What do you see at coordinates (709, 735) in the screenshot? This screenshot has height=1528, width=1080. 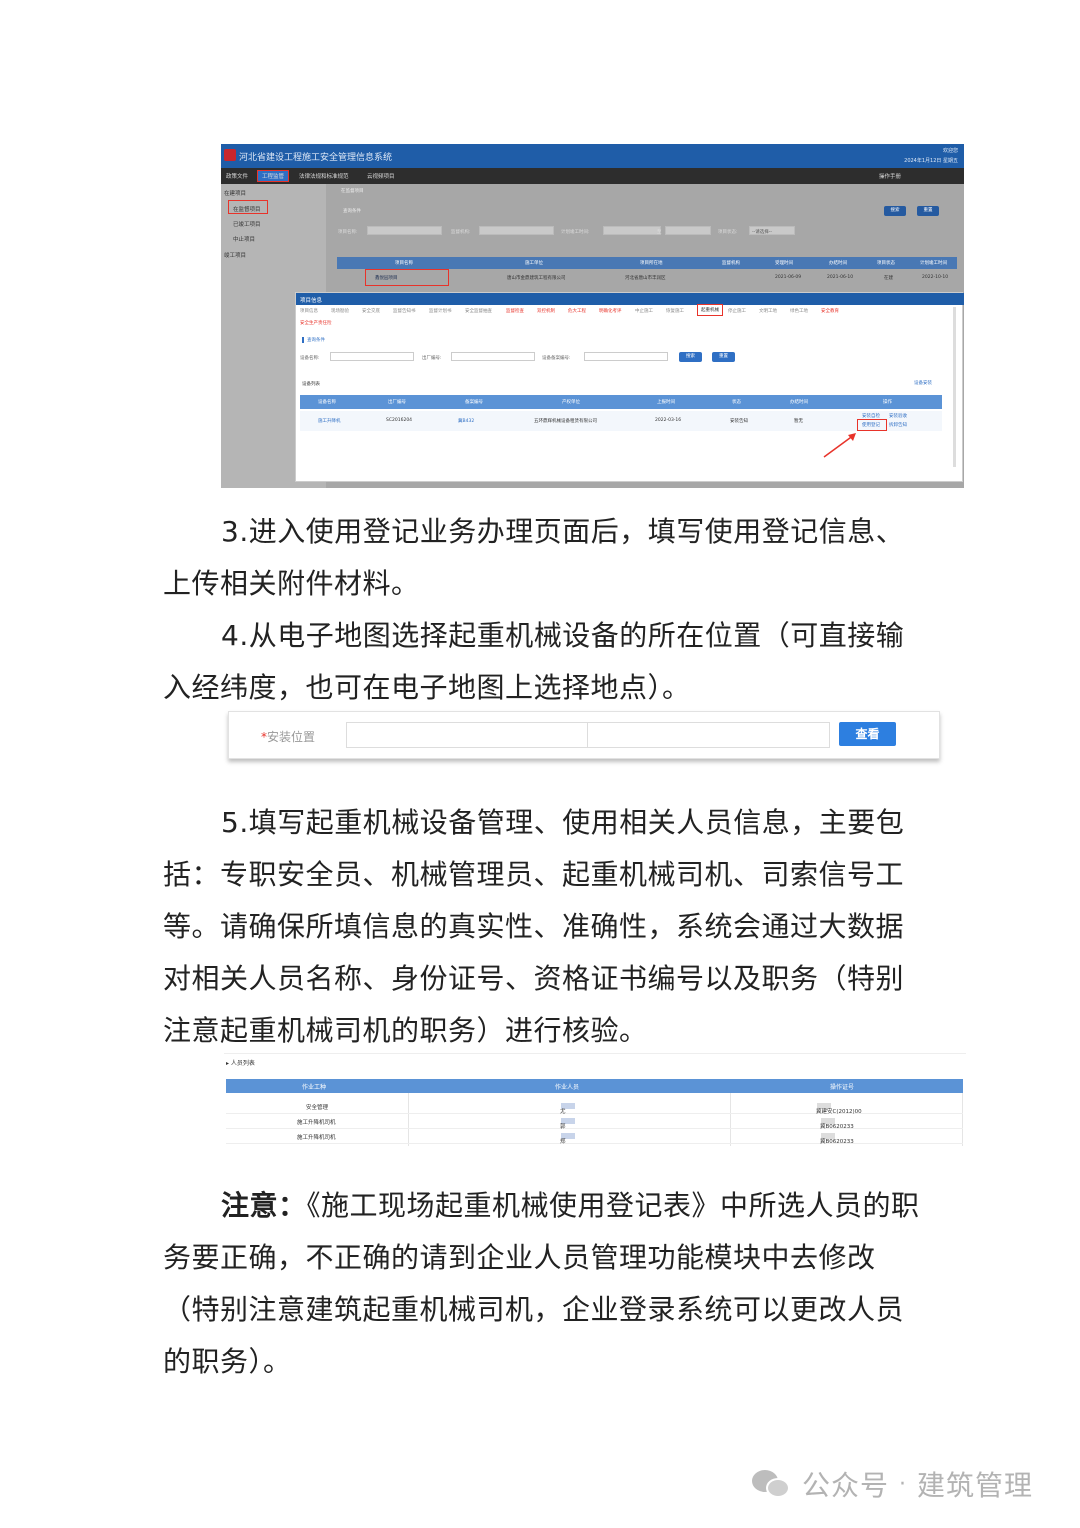 I see `latitude-input` at bounding box center [709, 735].